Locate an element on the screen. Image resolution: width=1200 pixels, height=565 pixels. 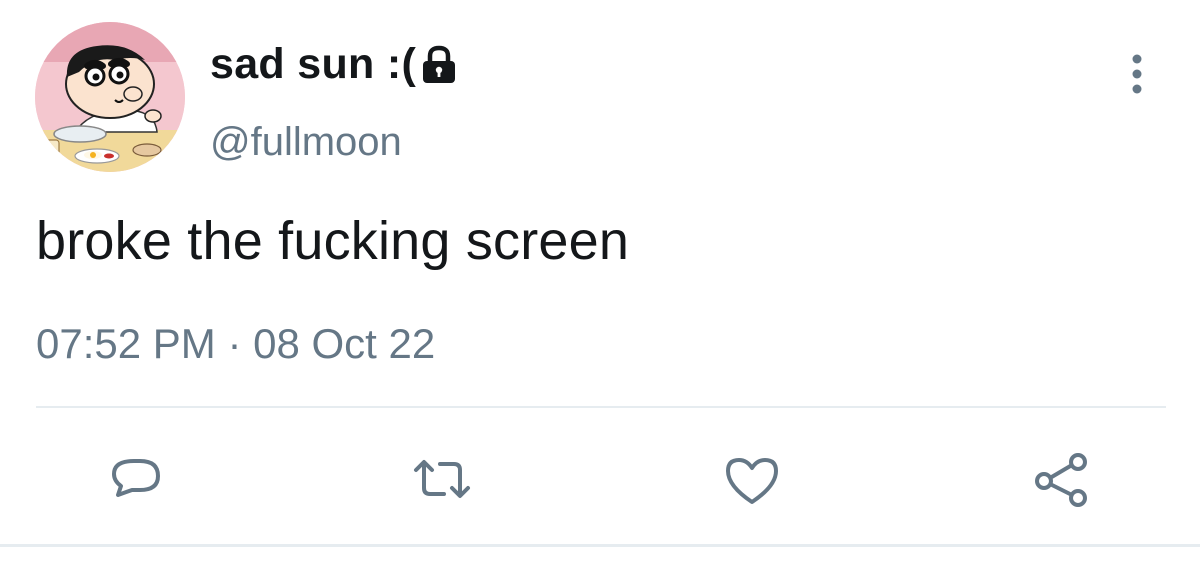
reply-button is located at coordinates (136, 480).